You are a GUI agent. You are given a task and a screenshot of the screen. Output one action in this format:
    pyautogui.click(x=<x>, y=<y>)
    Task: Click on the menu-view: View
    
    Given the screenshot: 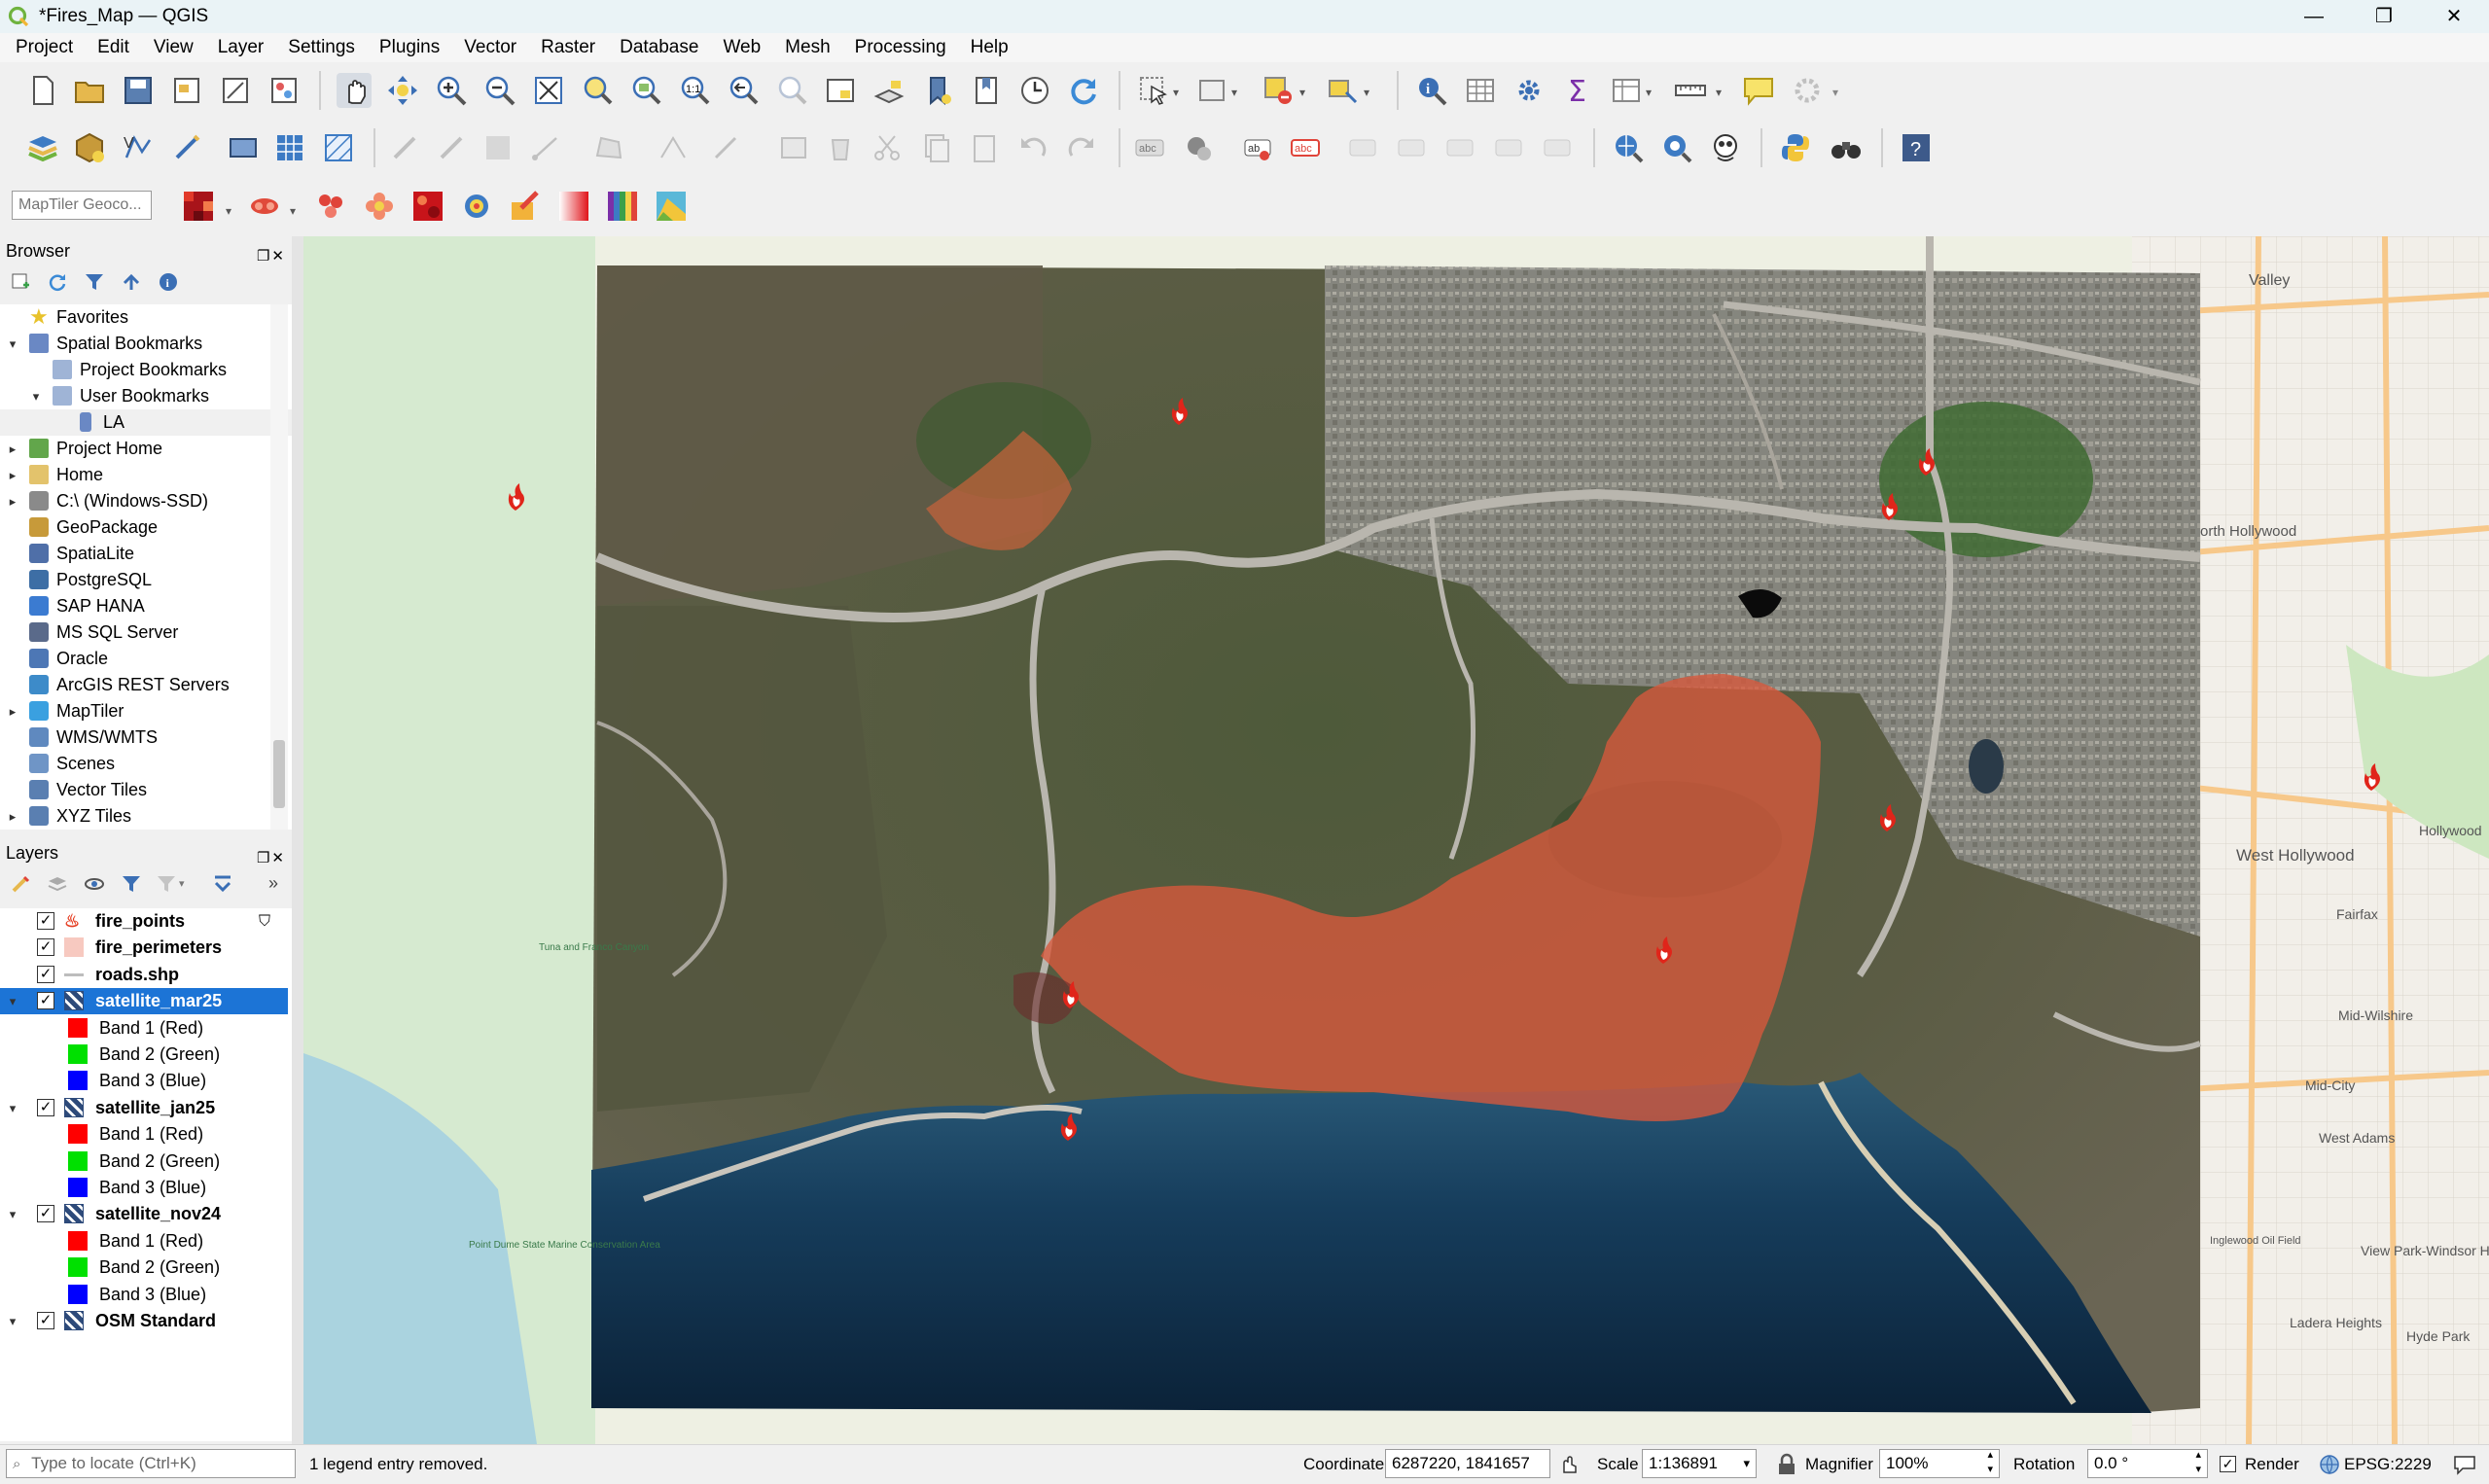 What is the action you would take?
    pyautogui.click(x=170, y=48)
    